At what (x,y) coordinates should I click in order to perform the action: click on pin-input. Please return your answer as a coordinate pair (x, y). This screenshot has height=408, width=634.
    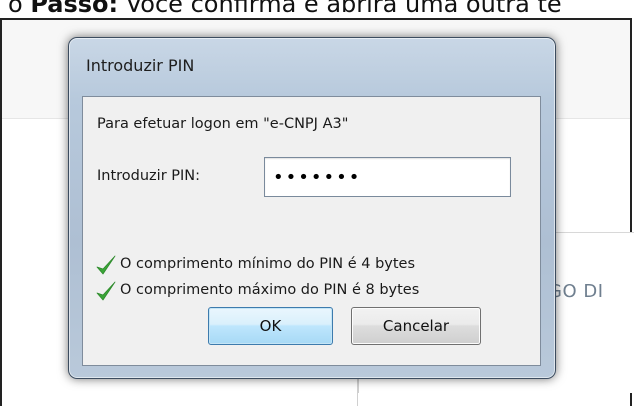
    Looking at the image, I should click on (387, 177).